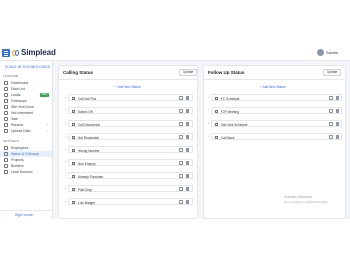  What do you see at coordinates (129, 136) in the screenshot?
I see `calling-status-row: ⁞ Not Reachable` at bounding box center [129, 136].